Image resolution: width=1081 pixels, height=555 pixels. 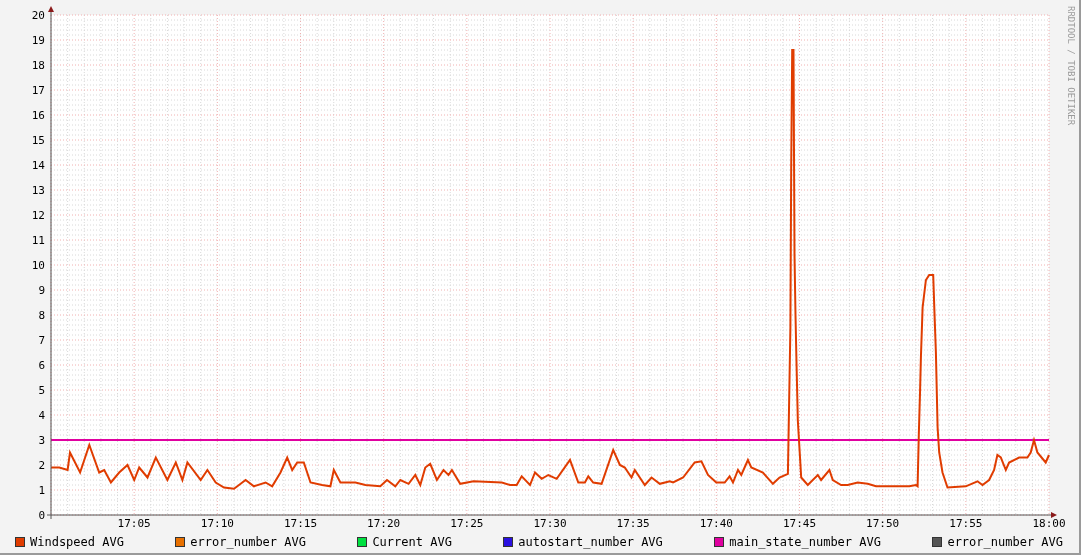 I want to click on y-tick-label: 6, so click(x=41, y=365).